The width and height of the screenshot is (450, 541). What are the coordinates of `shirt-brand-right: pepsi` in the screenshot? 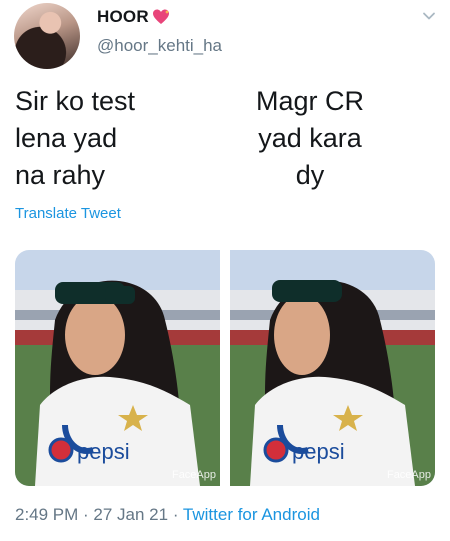 It's located at (318, 451).